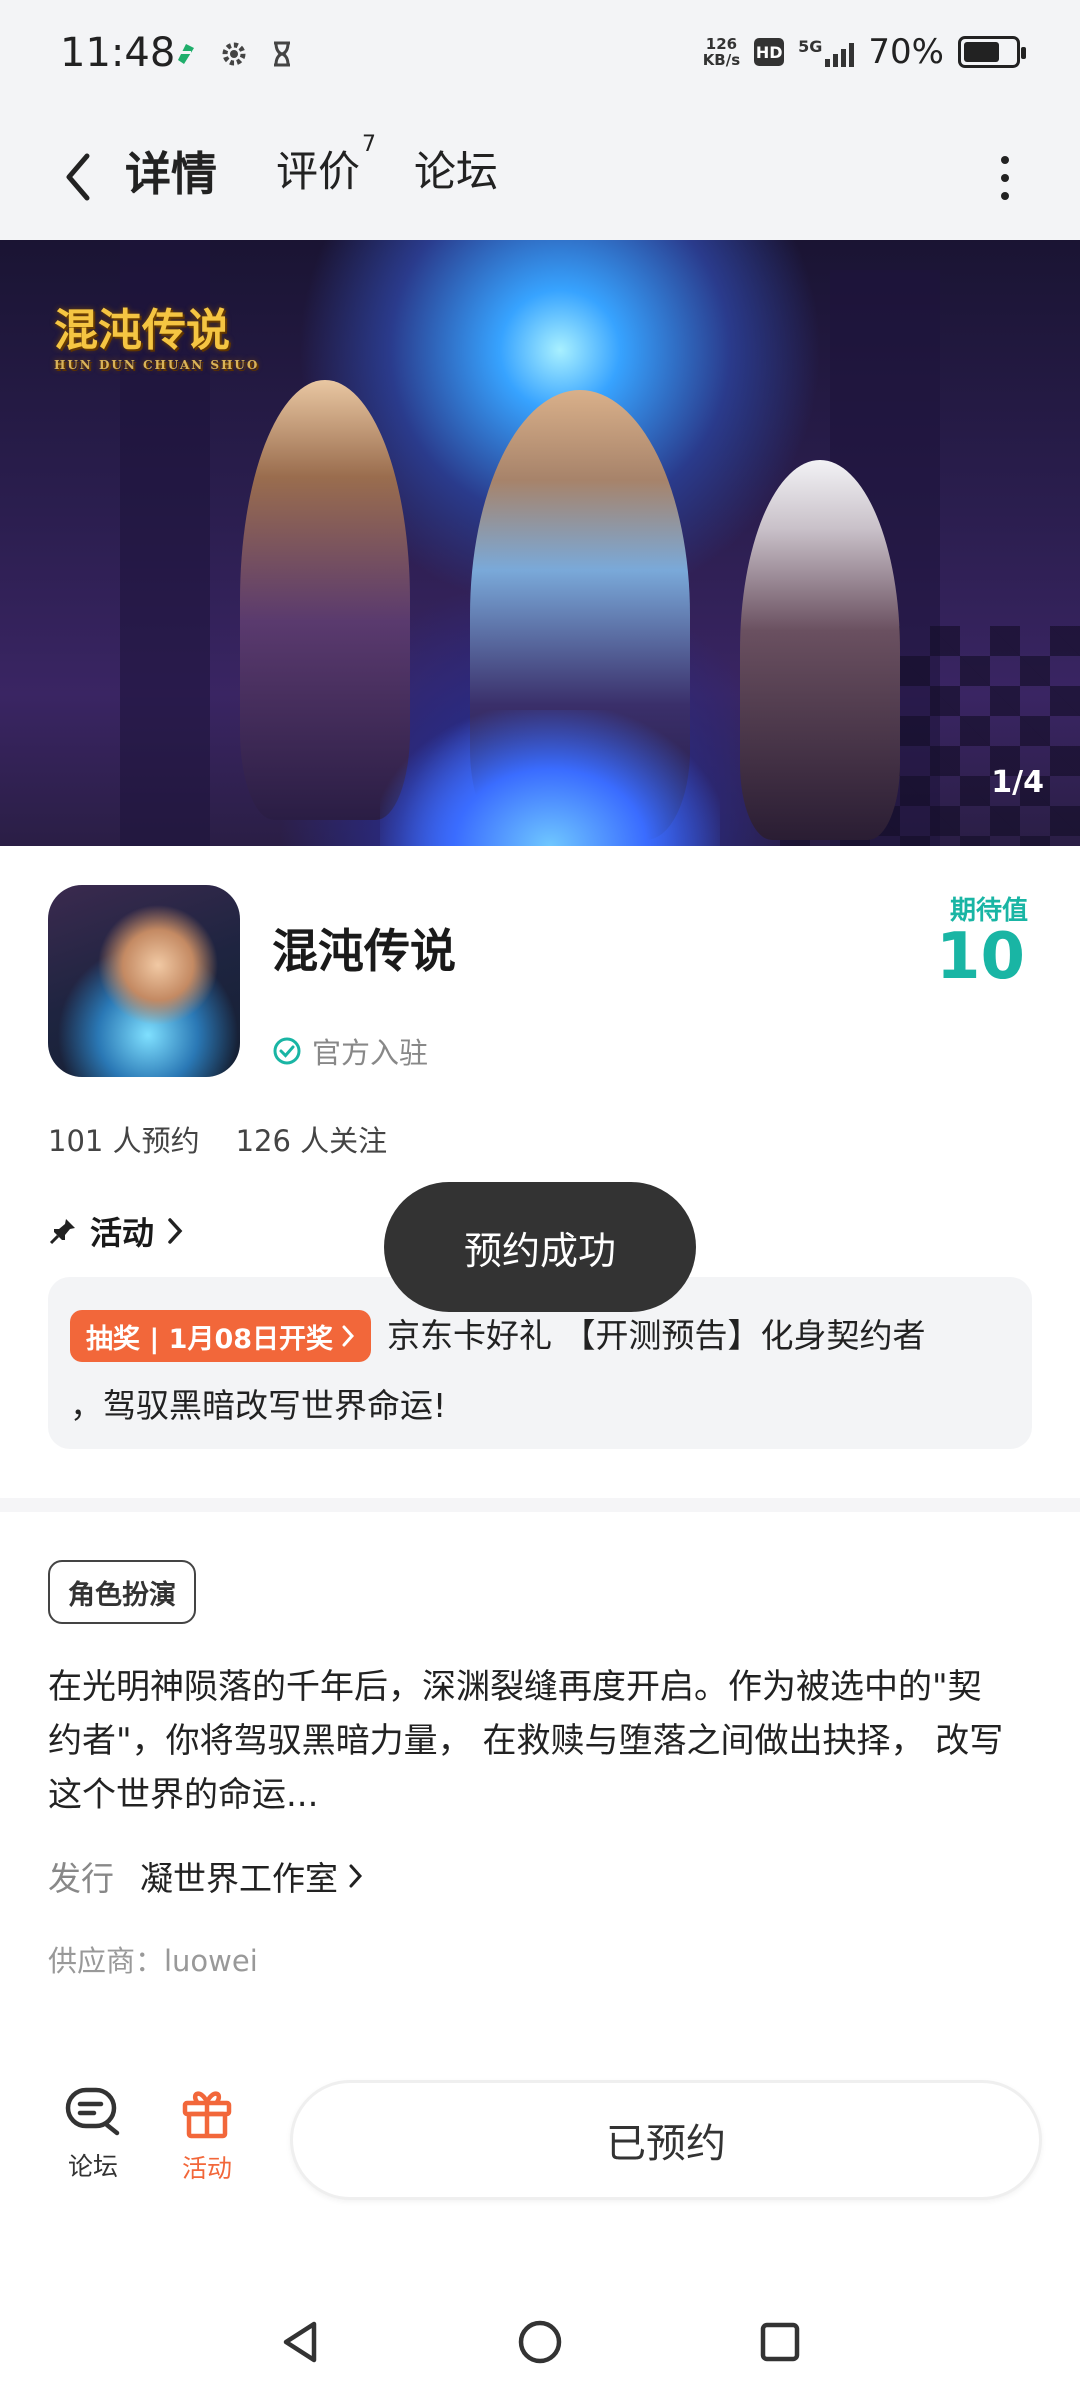 The image size is (1080, 2400). What do you see at coordinates (369, 144) in the screenshot?
I see `review-count-badge: 7` at bounding box center [369, 144].